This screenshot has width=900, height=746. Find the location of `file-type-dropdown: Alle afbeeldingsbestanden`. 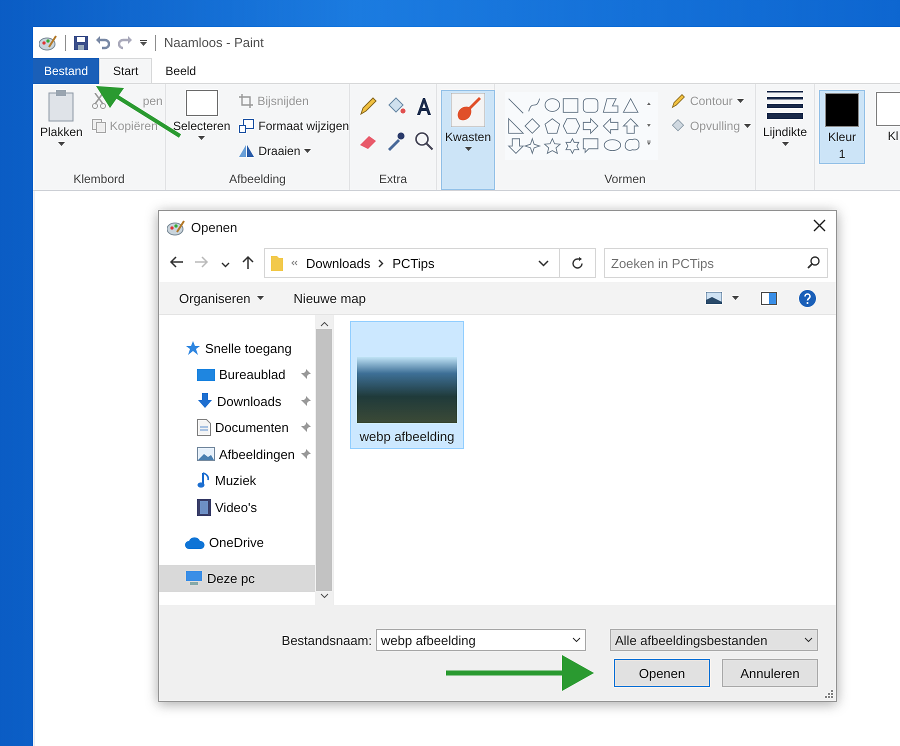

file-type-dropdown: Alle afbeeldingsbestanden is located at coordinates (714, 640).